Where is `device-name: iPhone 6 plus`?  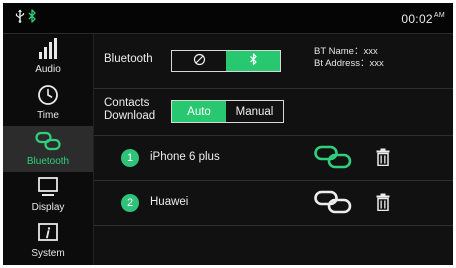 device-name: iPhone 6 plus is located at coordinates (185, 157).